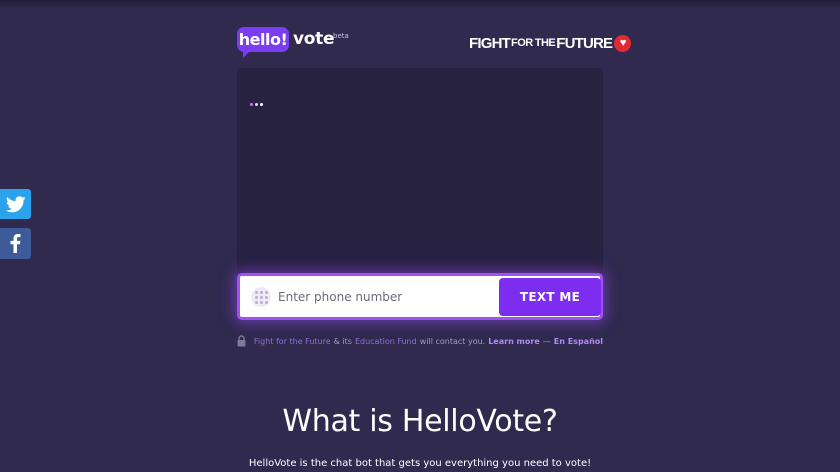 Image resolution: width=840 pixels, height=472 pixels. I want to click on twitter-icon, so click(15, 203).